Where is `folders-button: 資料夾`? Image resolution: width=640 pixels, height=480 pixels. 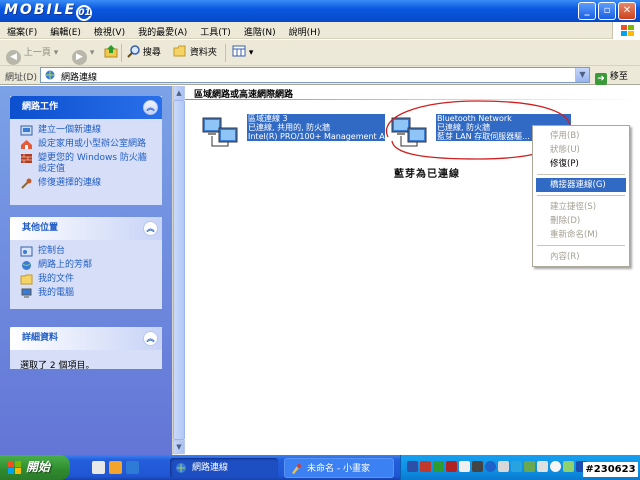 folders-button: 資料夾 is located at coordinates (195, 53).